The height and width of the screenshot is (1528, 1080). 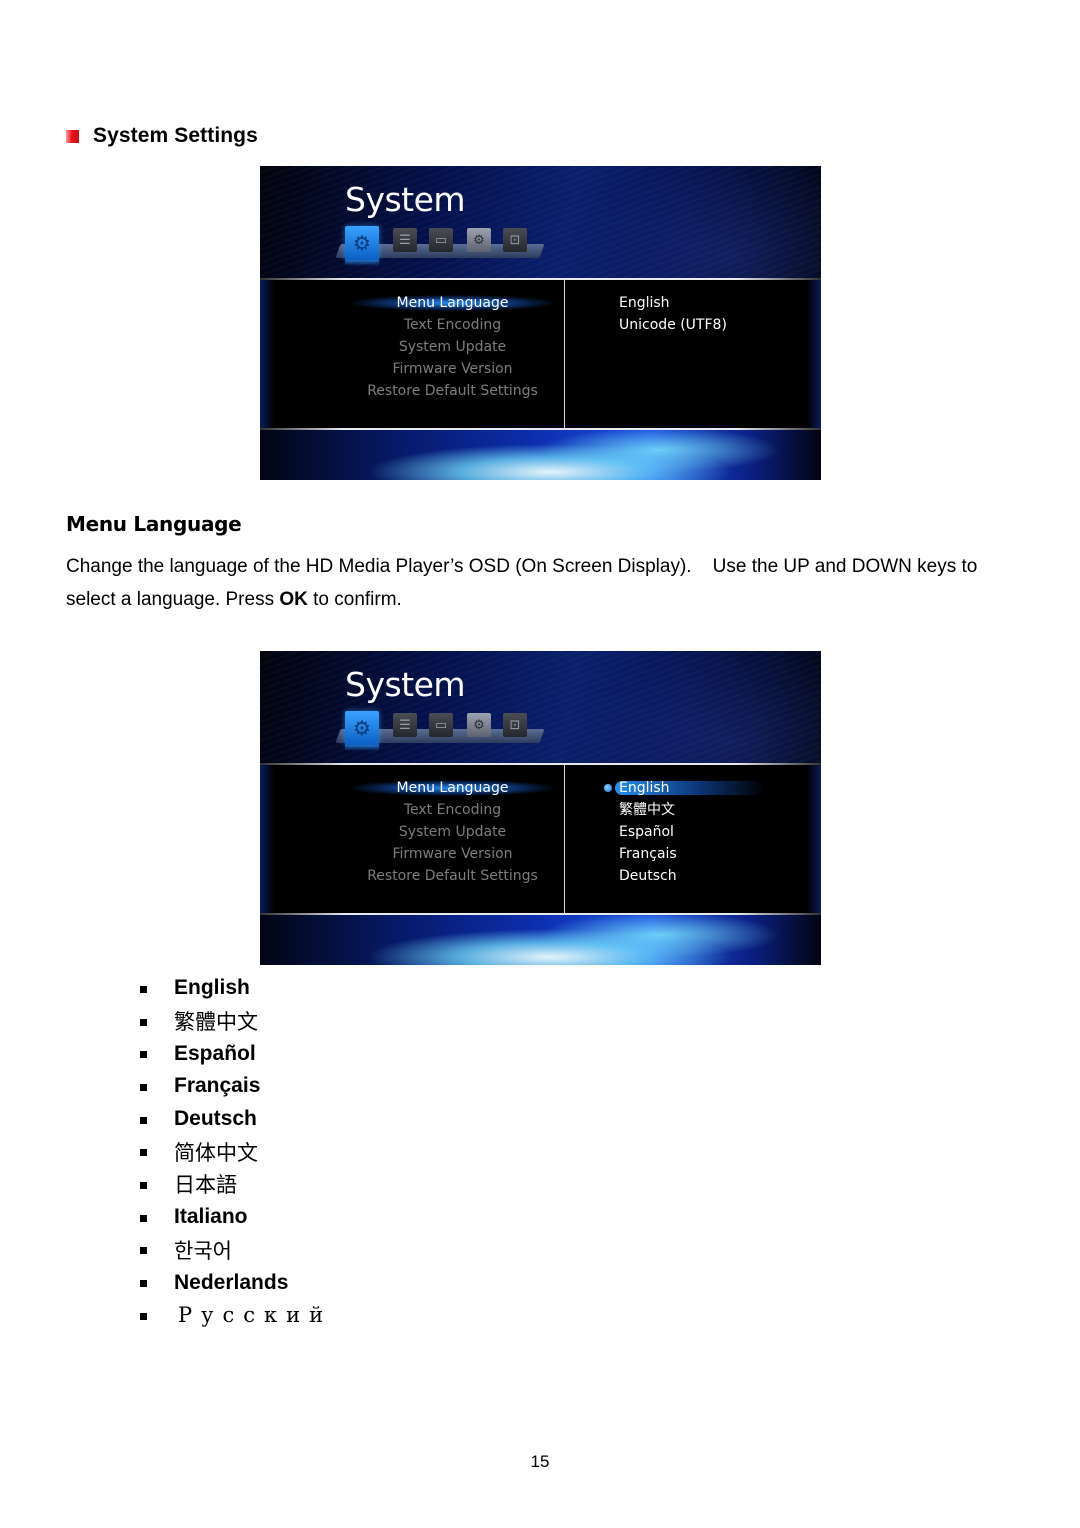 I want to click on option-label: English, so click(x=644, y=788).